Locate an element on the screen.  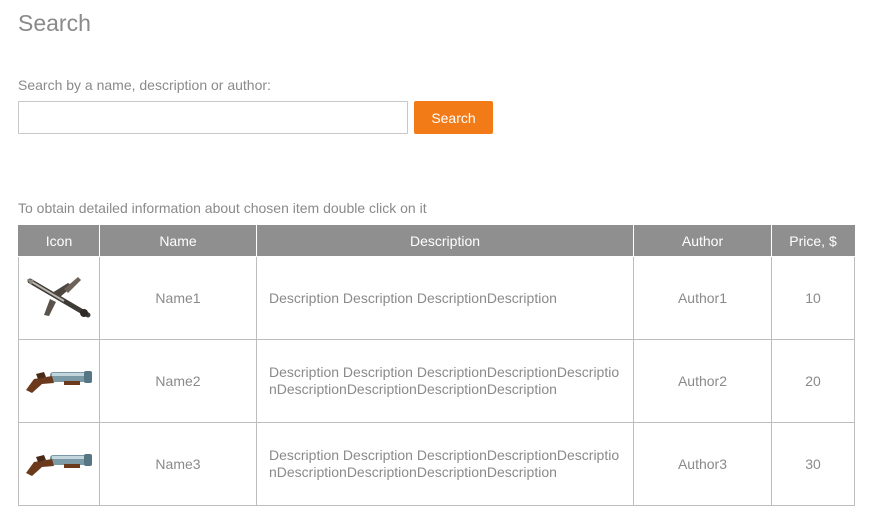
page-title: Search is located at coordinates (54, 23).